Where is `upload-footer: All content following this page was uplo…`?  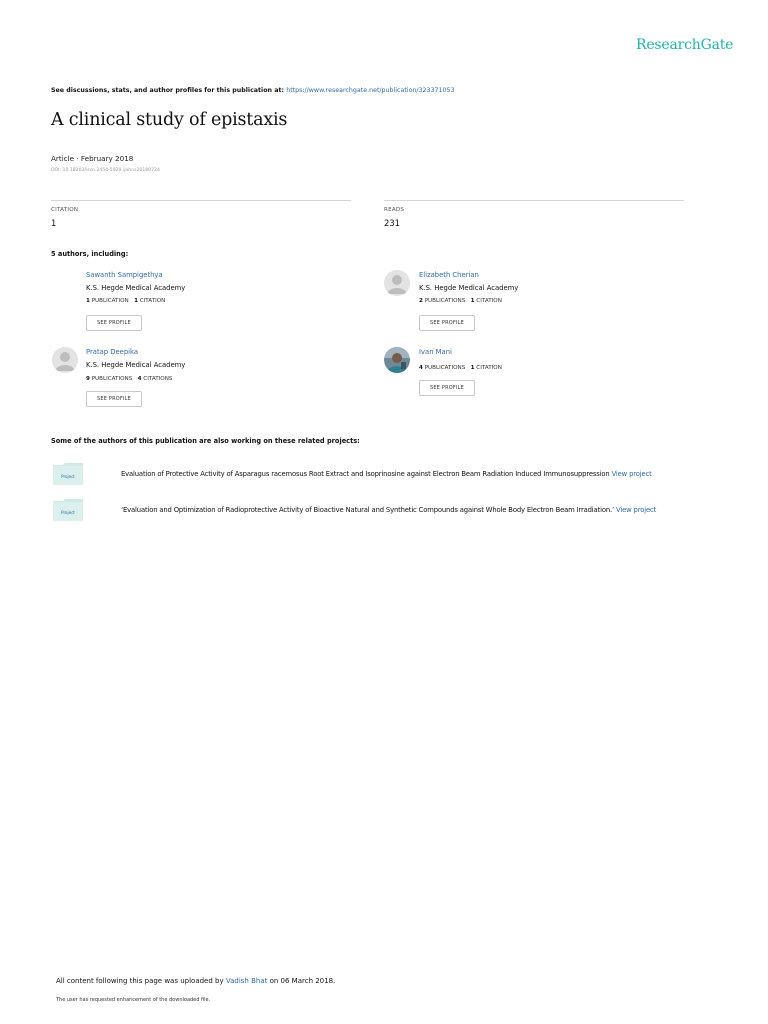 upload-footer: All content following this page was uplo… is located at coordinates (195, 981).